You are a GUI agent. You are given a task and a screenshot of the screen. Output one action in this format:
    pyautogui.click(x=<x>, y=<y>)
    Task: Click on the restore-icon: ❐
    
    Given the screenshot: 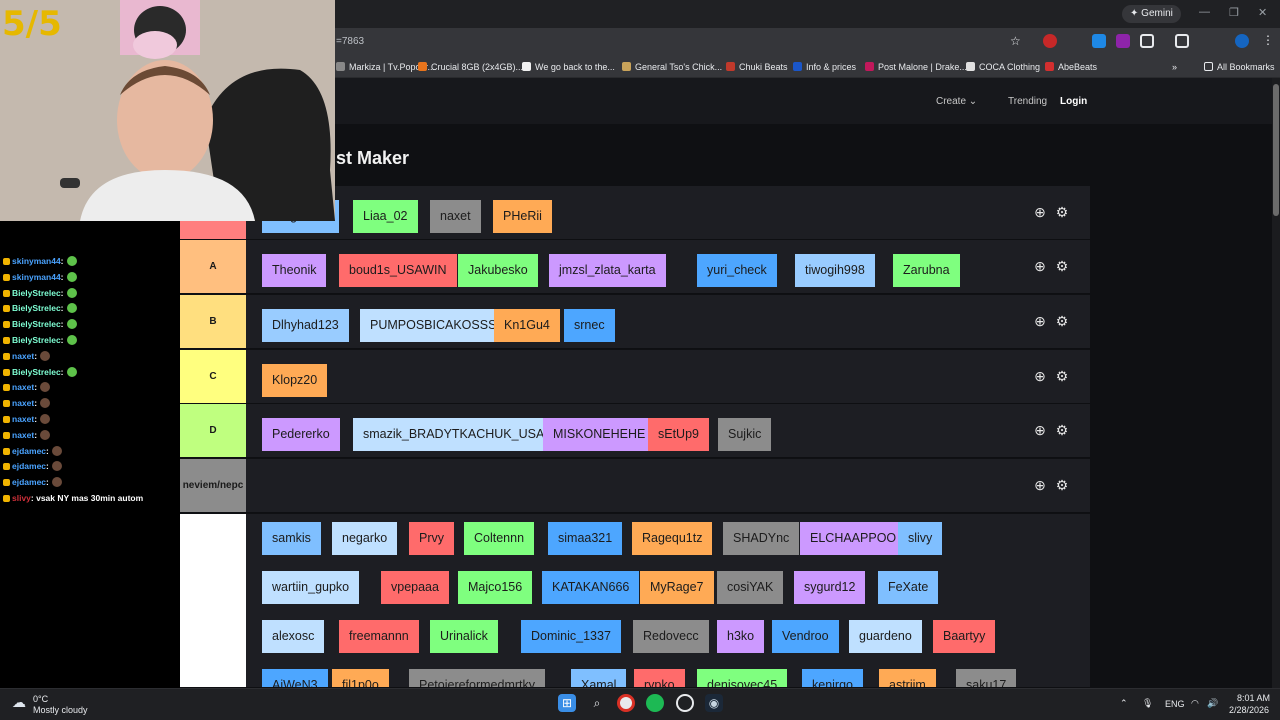 What is the action you would take?
    pyautogui.click(x=1234, y=12)
    